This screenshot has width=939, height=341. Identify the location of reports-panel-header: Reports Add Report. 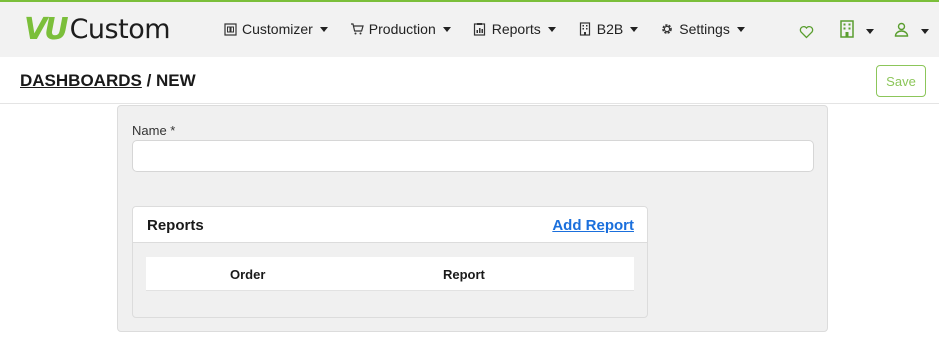
(390, 225).